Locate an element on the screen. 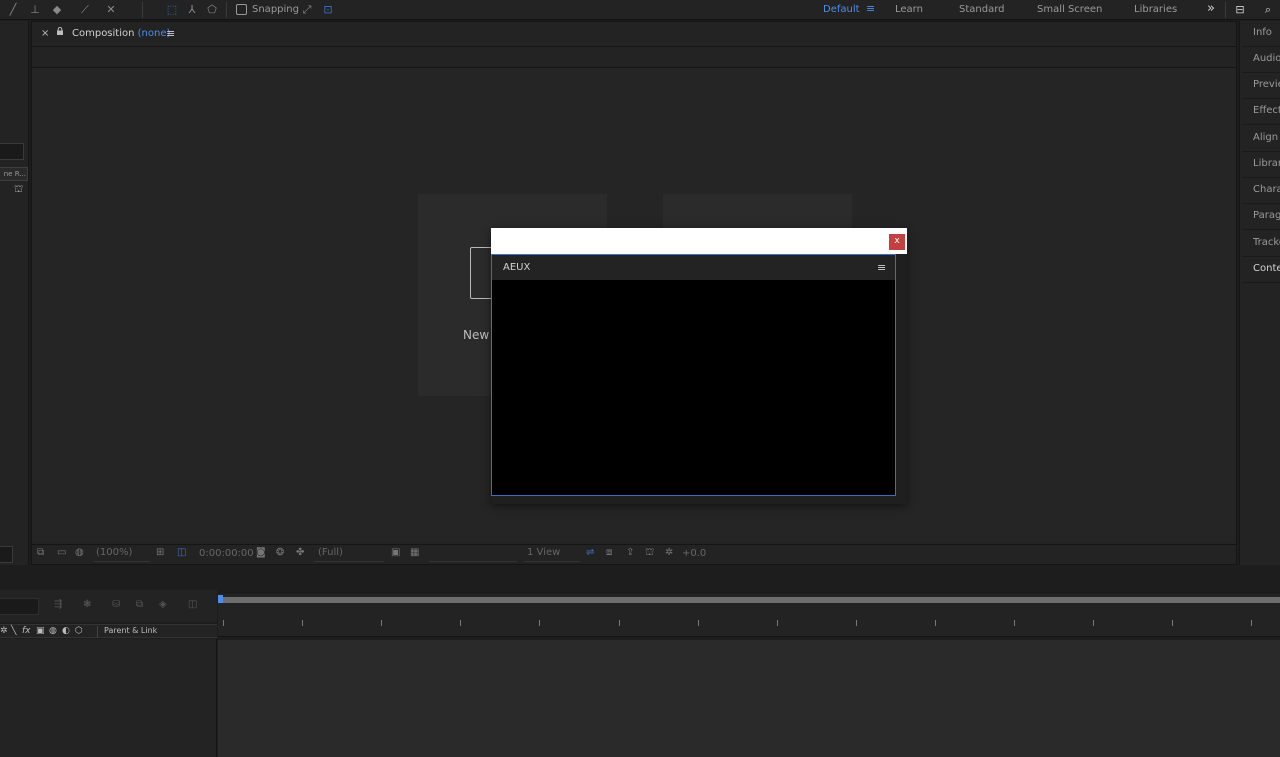 This screenshot has width=1280, height=757. aeux-panel-header: AEUX ≡ is located at coordinates (693, 267).